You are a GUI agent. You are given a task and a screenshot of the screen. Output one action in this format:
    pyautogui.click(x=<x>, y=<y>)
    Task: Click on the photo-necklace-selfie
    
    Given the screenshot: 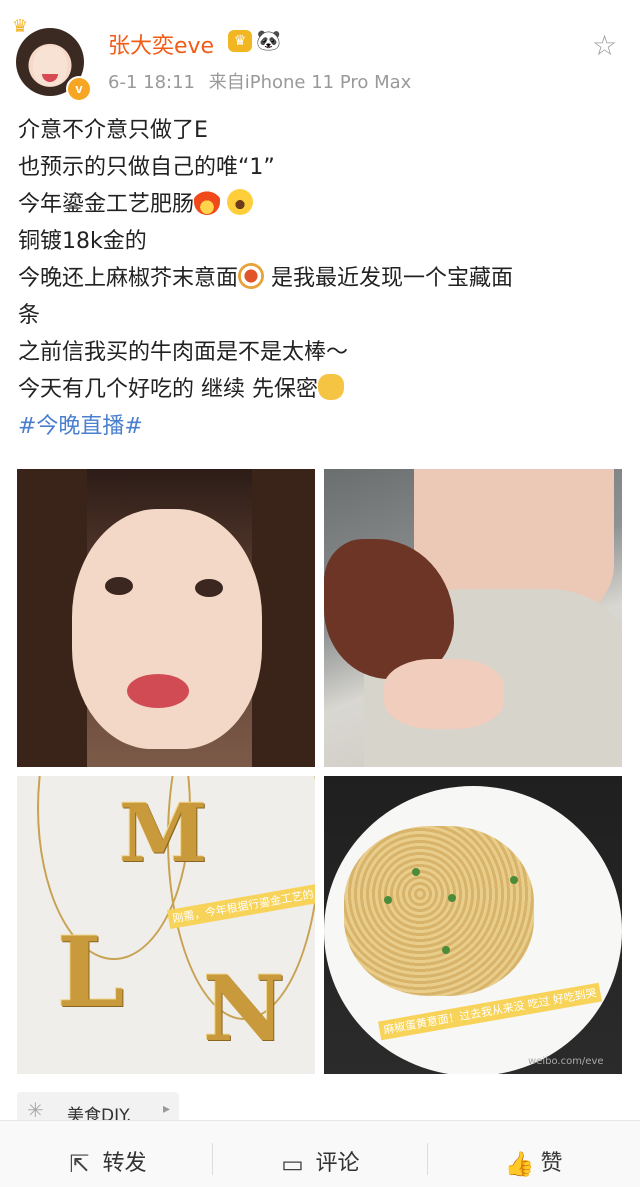 What is the action you would take?
    pyautogui.click(x=473, y=618)
    